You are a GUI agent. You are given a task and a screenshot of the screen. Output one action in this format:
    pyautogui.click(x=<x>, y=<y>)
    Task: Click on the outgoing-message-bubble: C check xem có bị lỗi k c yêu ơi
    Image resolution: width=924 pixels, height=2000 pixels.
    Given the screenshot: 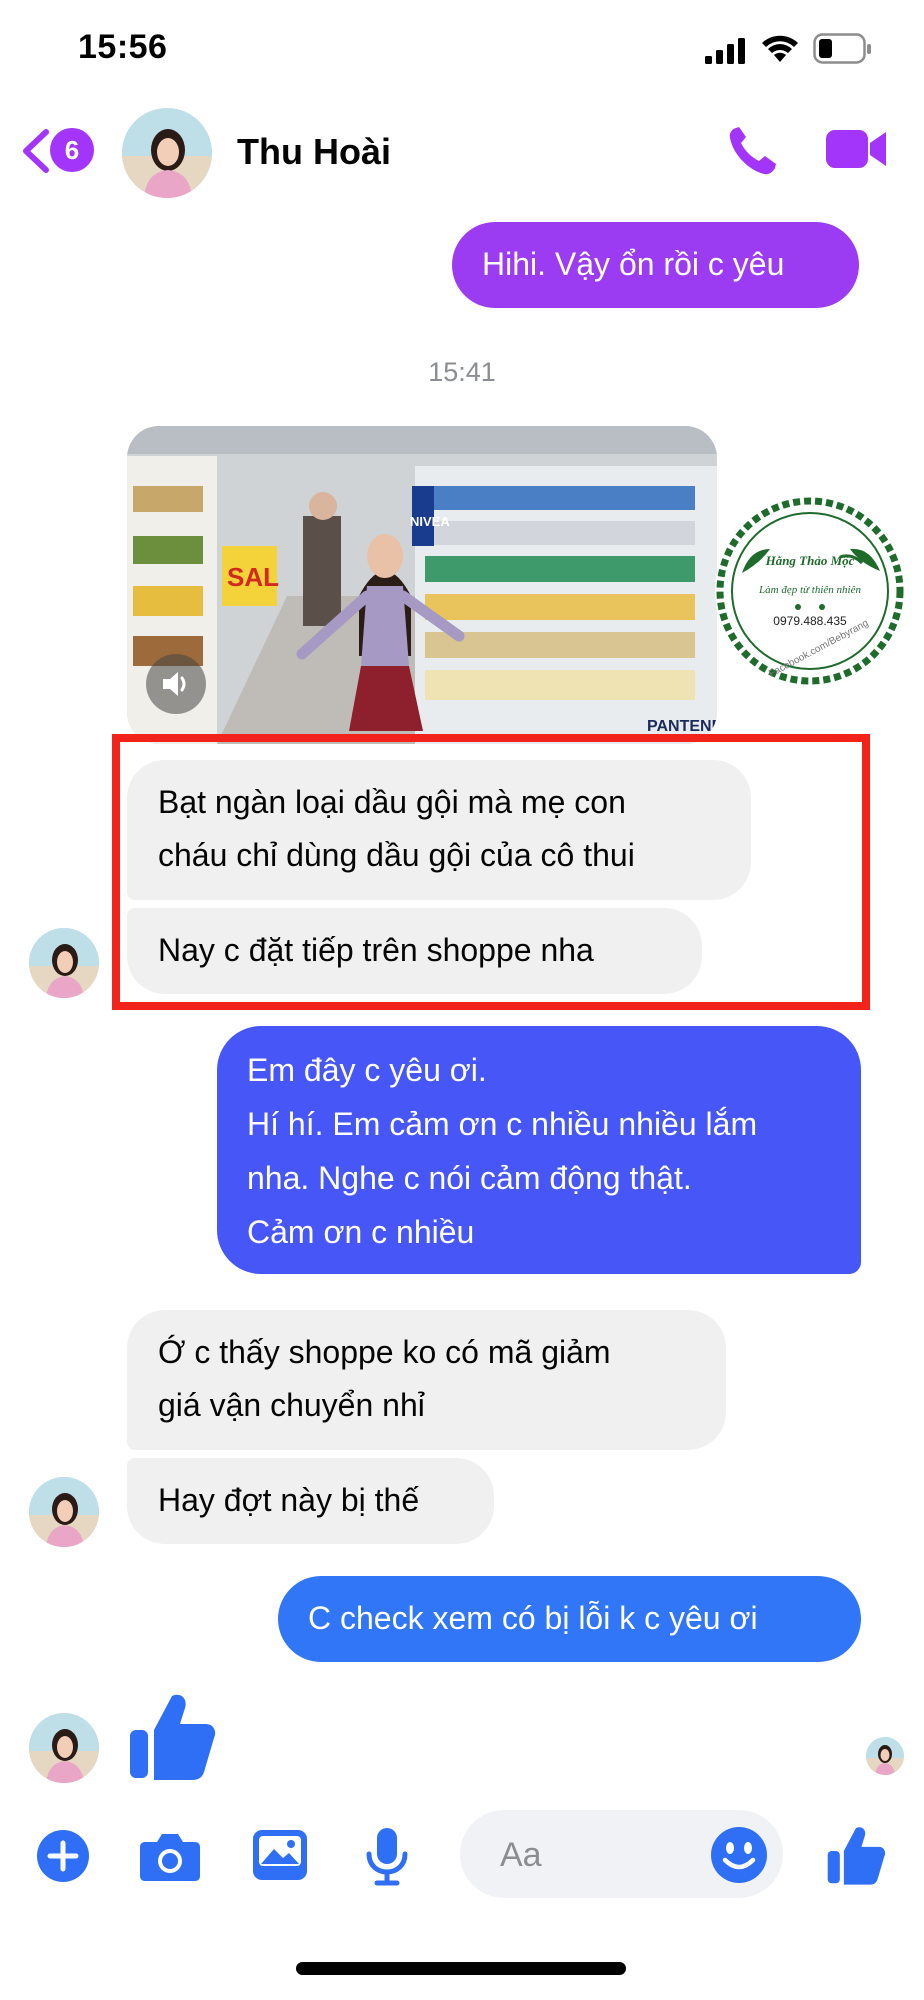 What is the action you would take?
    pyautogui.click(x=569, y=1619)
    